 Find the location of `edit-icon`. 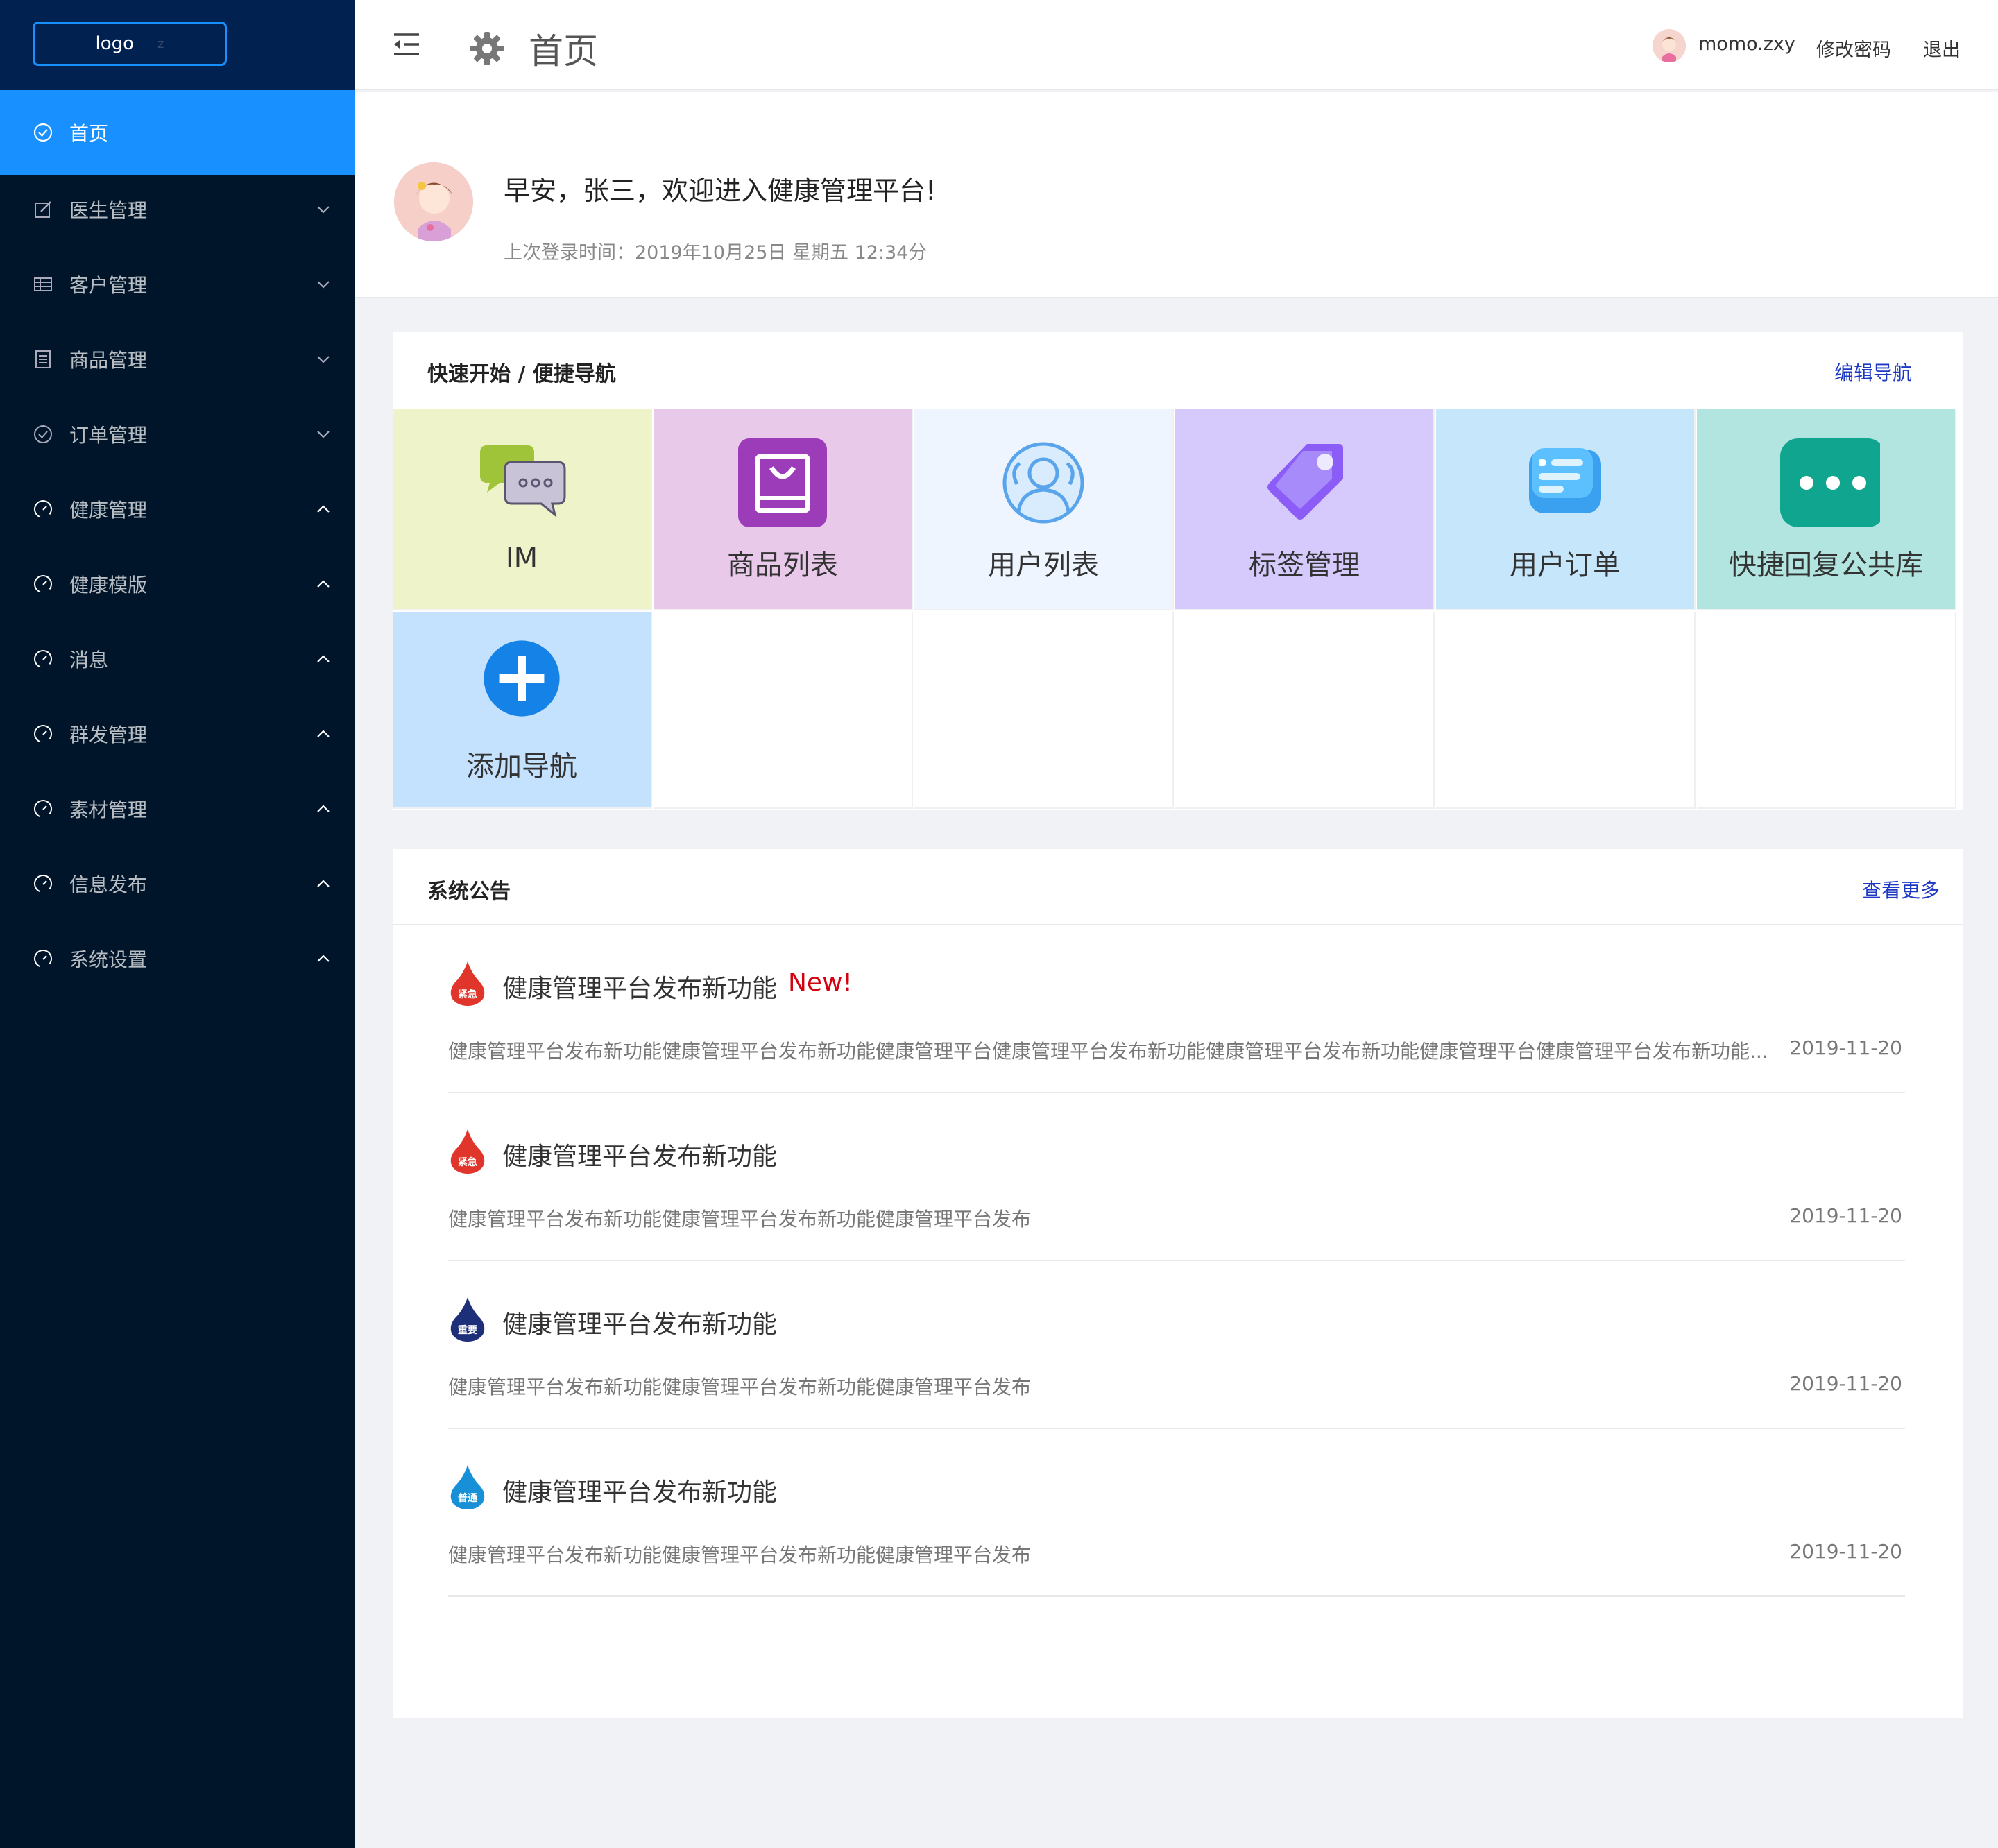

edit-icon is located at coordinates (43, 209).